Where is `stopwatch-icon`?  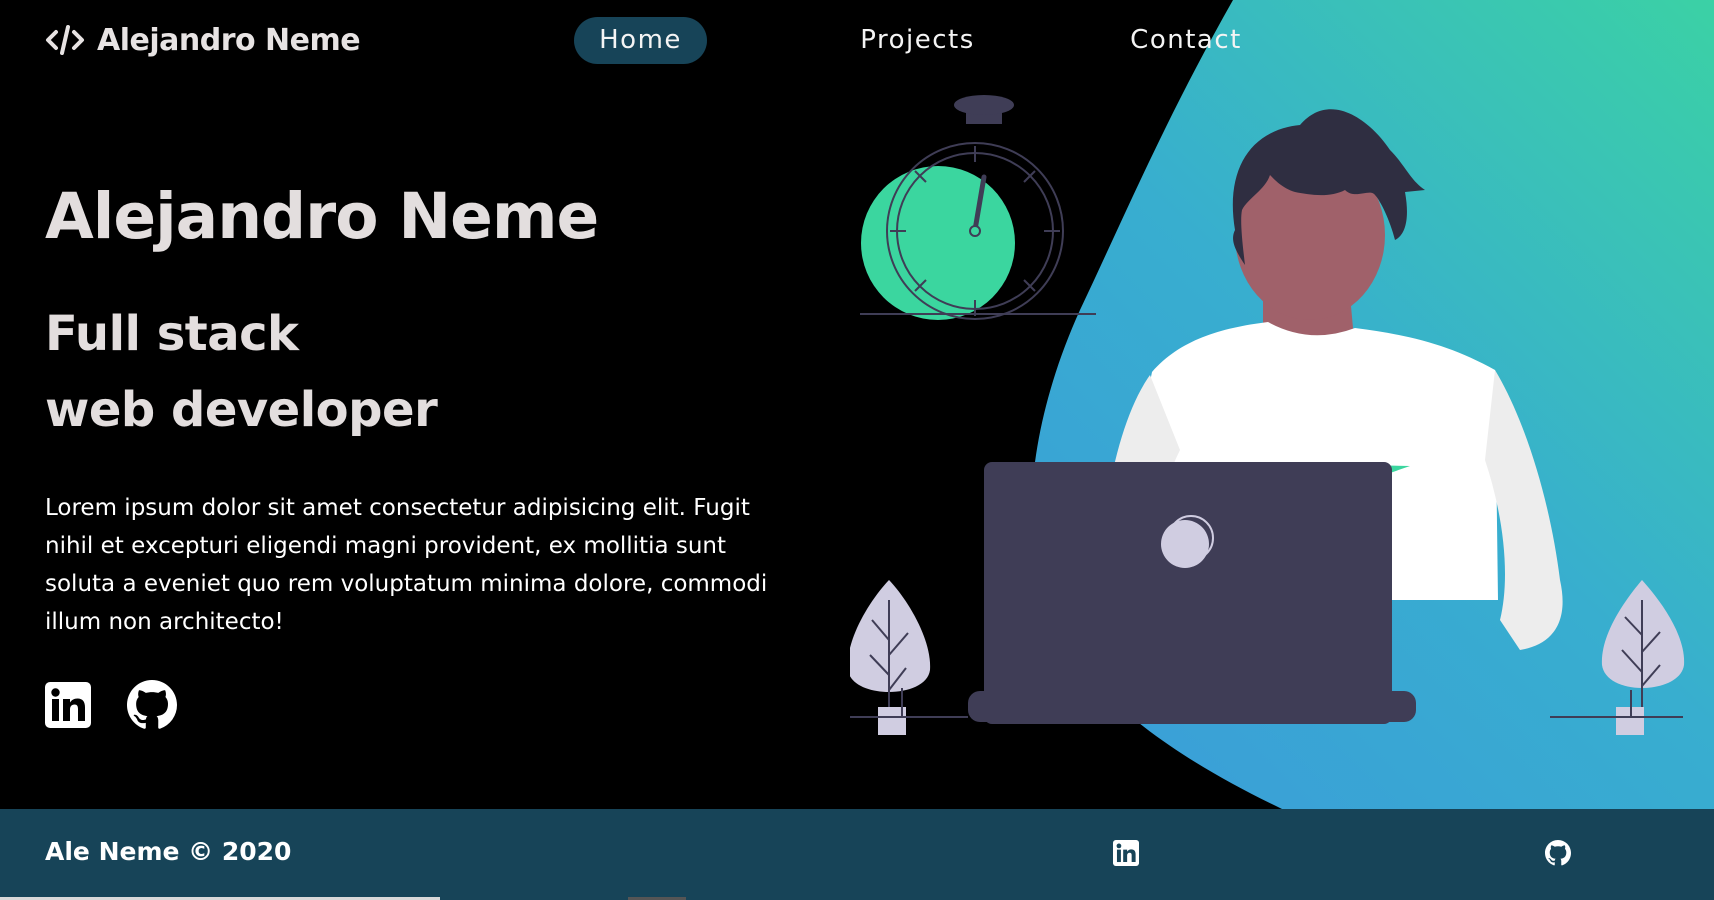
stopwatch-icon is located at coordinates (978, 207).